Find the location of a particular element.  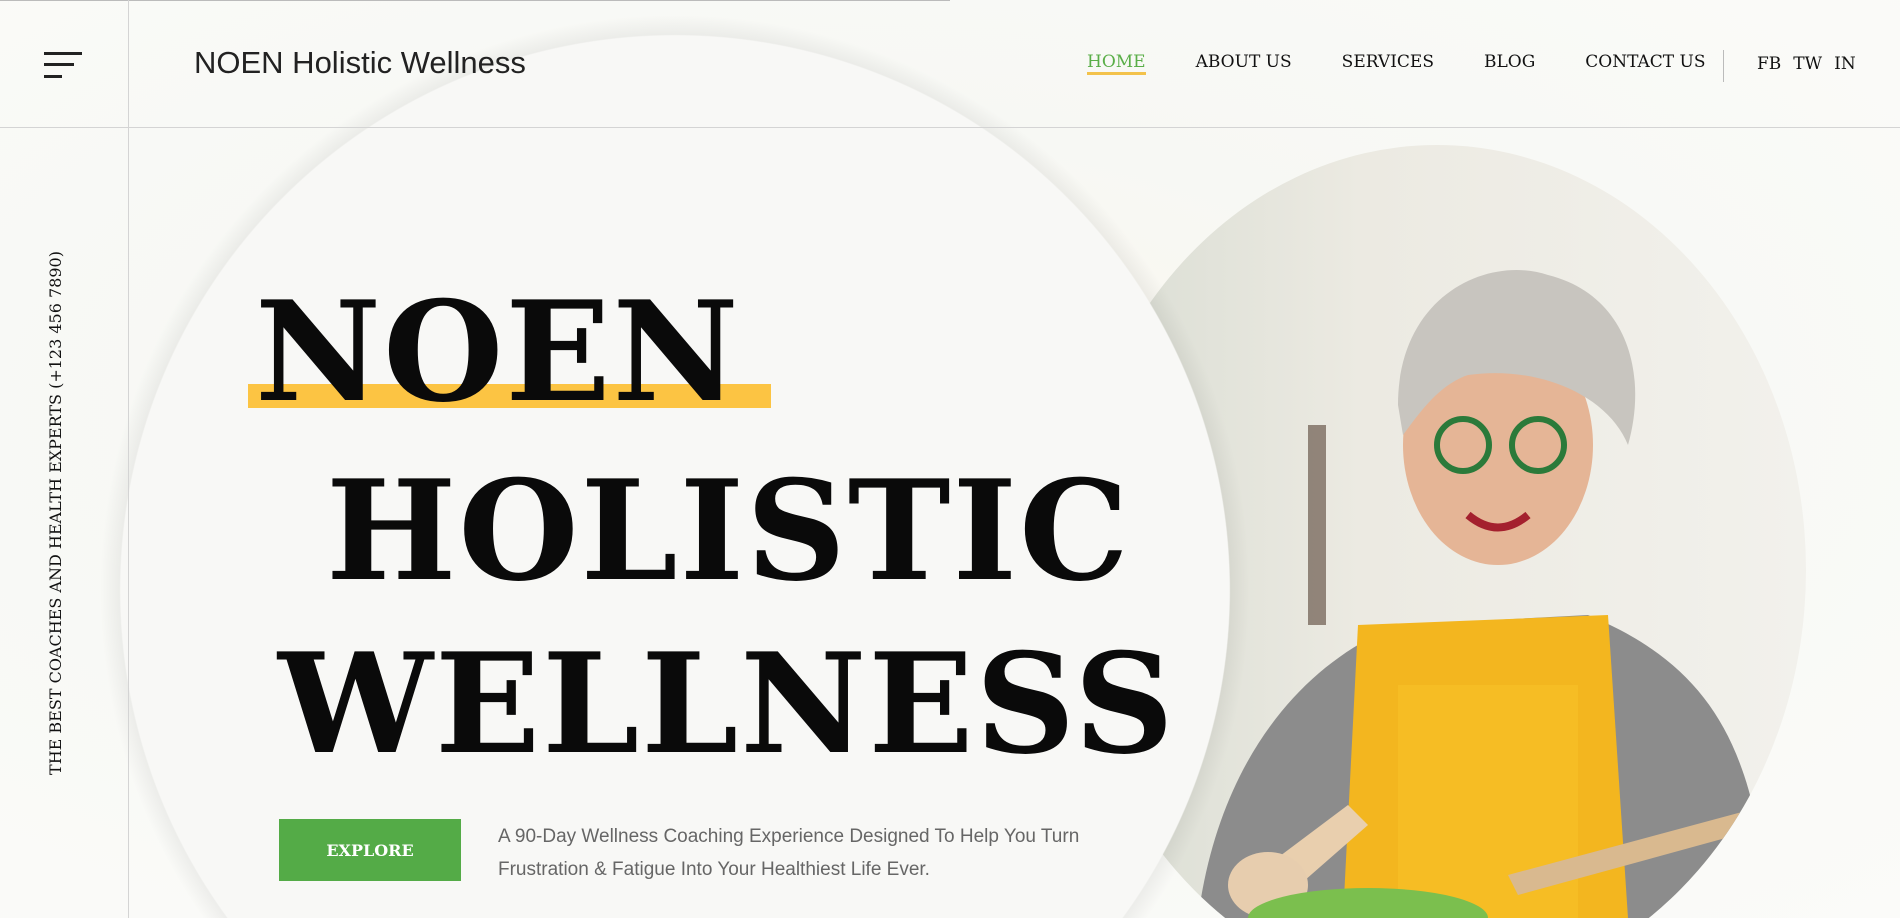

hero-headline-line2: HOLISTIC is located at coordinates (728, 530).